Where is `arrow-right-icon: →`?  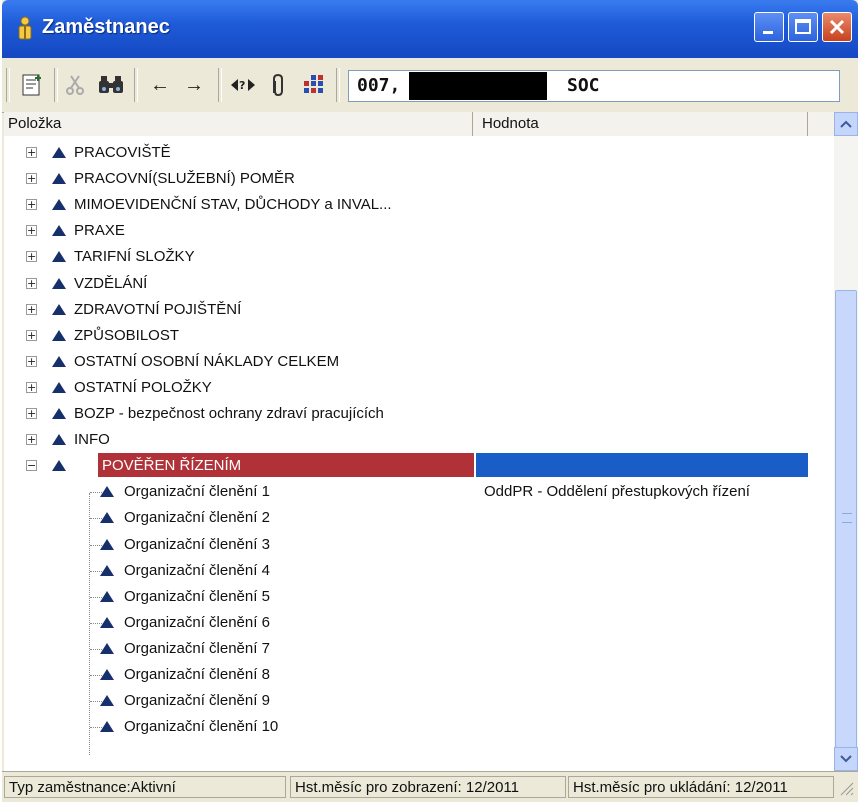 arrow-right-icon: → is located at coordinates (194, 84).